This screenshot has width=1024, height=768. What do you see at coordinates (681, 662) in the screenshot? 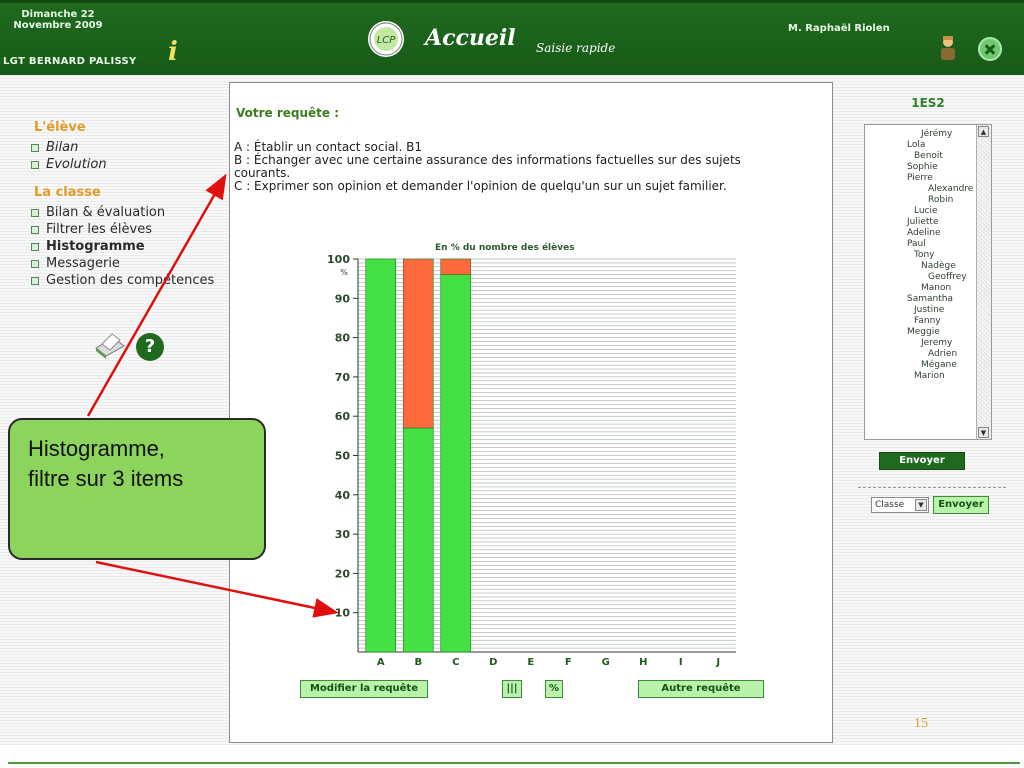
I see `x-tick-label: I` at bounding box center [681, 662].